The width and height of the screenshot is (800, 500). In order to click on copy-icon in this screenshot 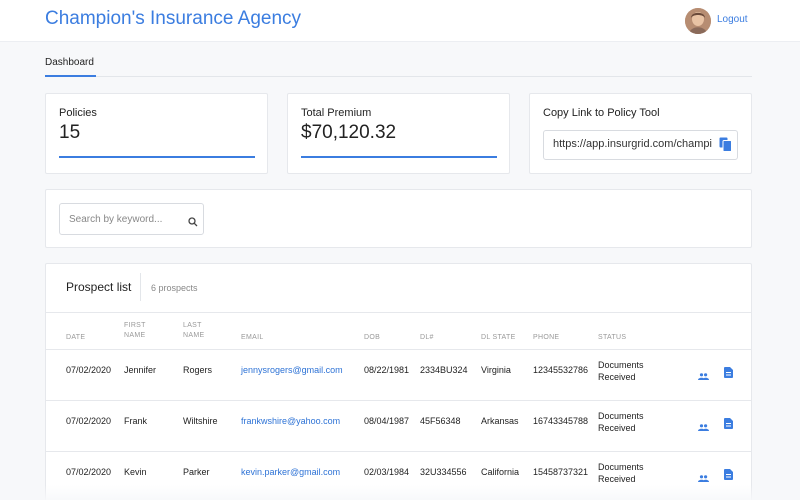, I will do `click(725, 147)`.